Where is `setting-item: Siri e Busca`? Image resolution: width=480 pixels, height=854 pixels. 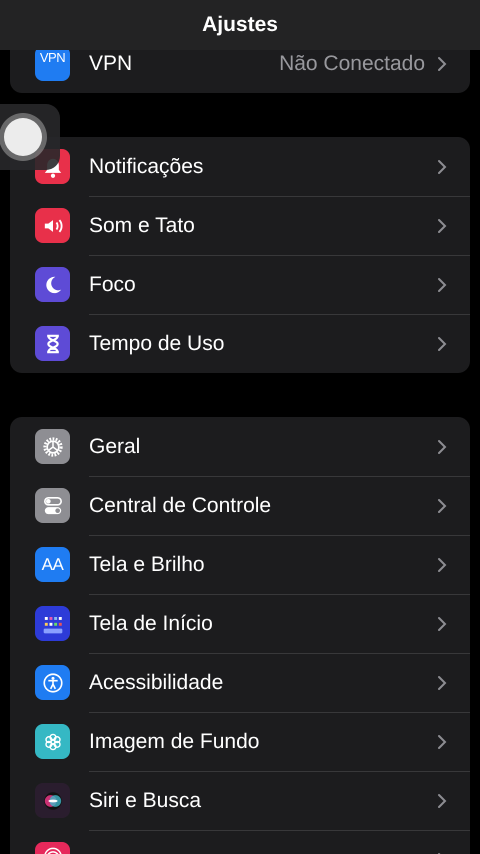
setting-item: Siri e Busca is located at coordinates (263, 801).